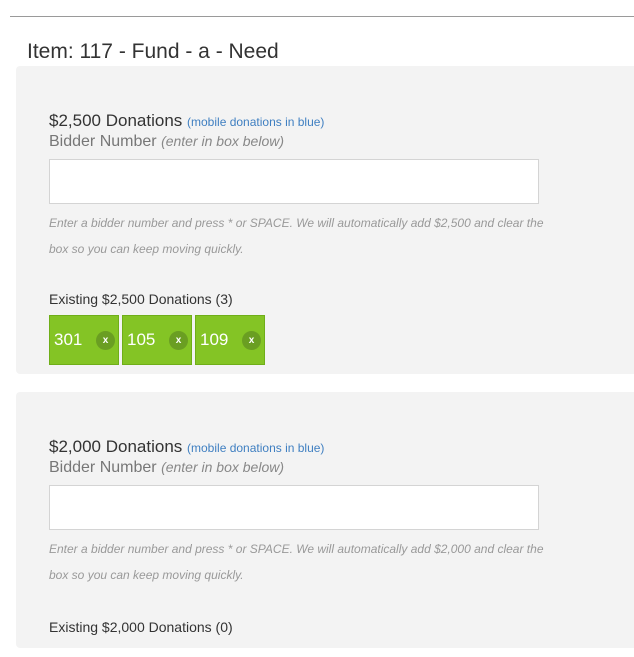  Describe the element at coordinates (116, 446) in the screenshot. I see `donation-heading: $2,000 Donations` at that location.